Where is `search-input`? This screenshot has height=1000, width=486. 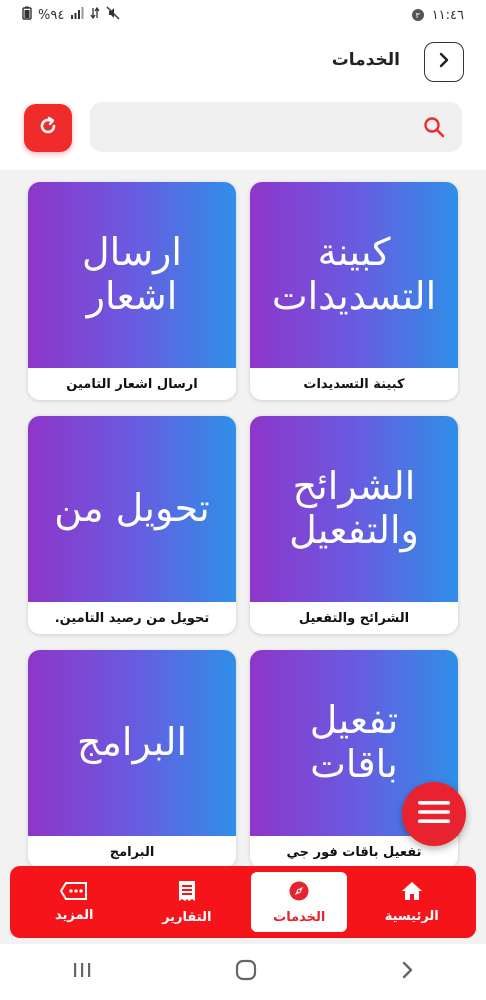 search-input is located at coordinates (255, 127).